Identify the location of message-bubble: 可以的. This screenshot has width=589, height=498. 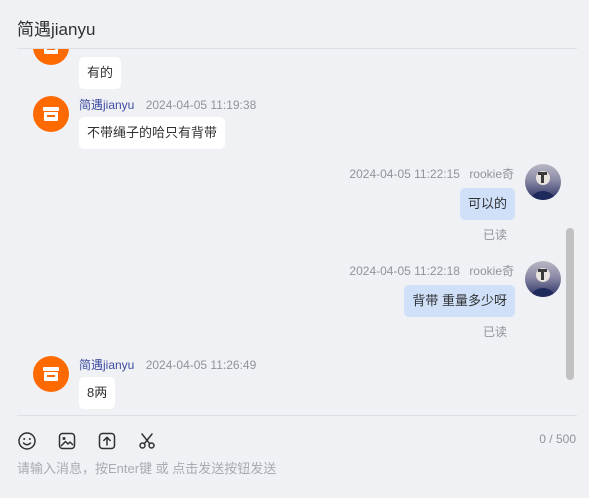
(487, 204).